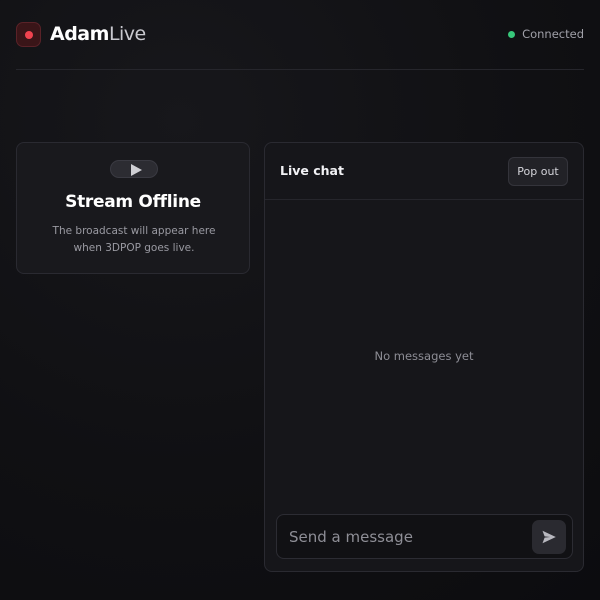 The height and width of the screenshot is (600, 600). Describe the element at coordinates (133, 202) in the screenshot. I see `stream-status-title: Stream Offline` at that location.